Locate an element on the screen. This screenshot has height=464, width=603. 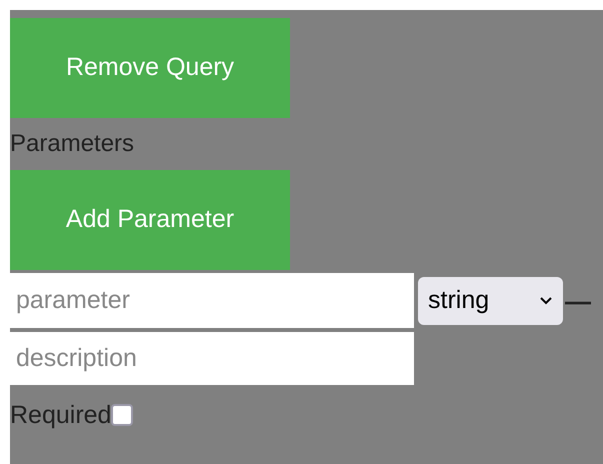
remove-query-button: Remove Query is located at coordinates (150, 68).